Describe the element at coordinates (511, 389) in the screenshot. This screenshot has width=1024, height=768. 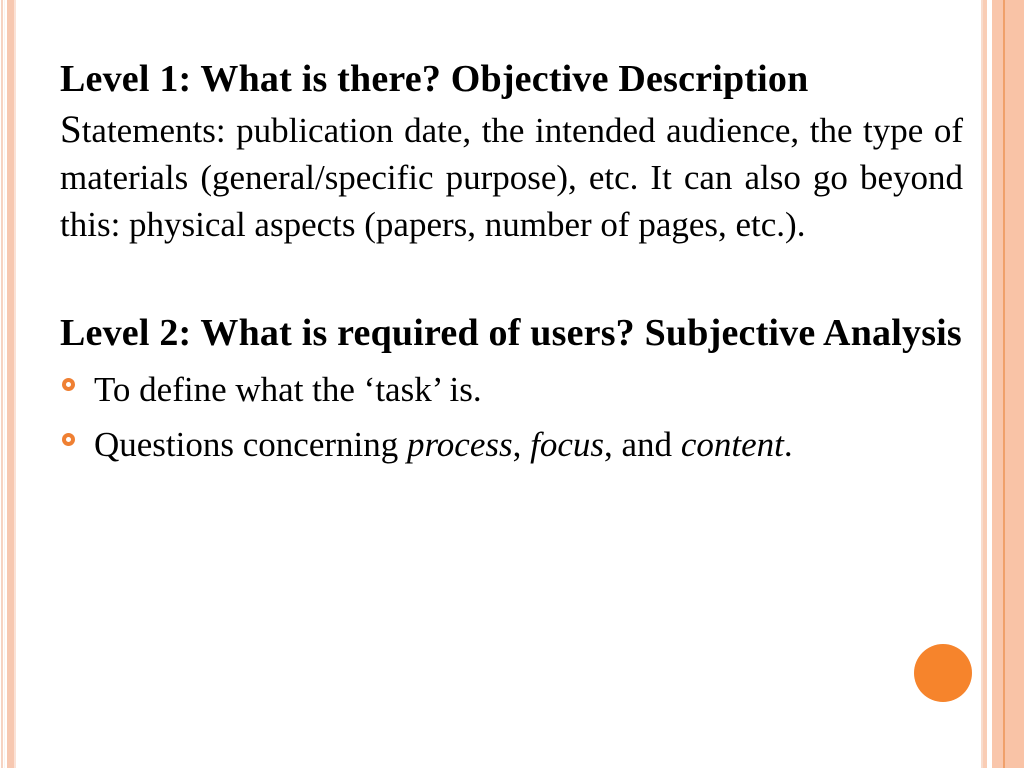
I see `list-item: To define what the ‘task’ is.` at that location.